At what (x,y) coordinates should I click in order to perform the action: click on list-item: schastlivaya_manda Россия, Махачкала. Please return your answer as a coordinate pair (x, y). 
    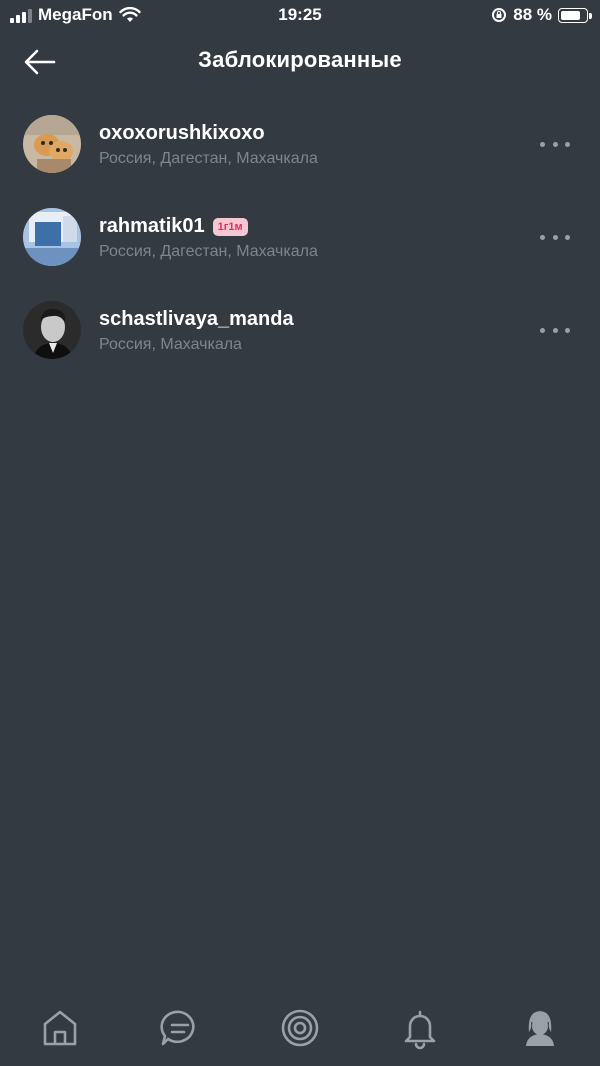
    Looking at the image, I should click on (300, 338).